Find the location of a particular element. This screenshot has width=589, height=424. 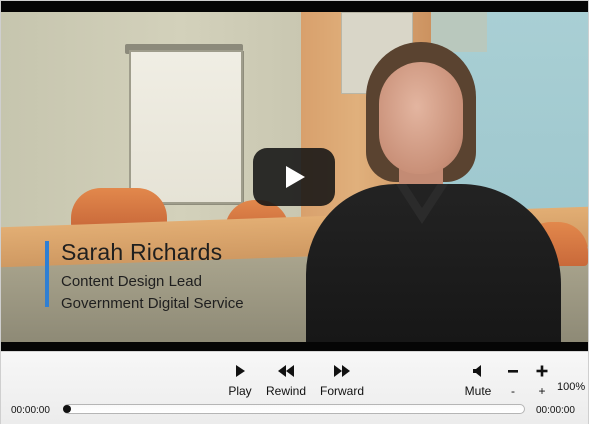

scene-flipchart is located at coordinates (186, 127).